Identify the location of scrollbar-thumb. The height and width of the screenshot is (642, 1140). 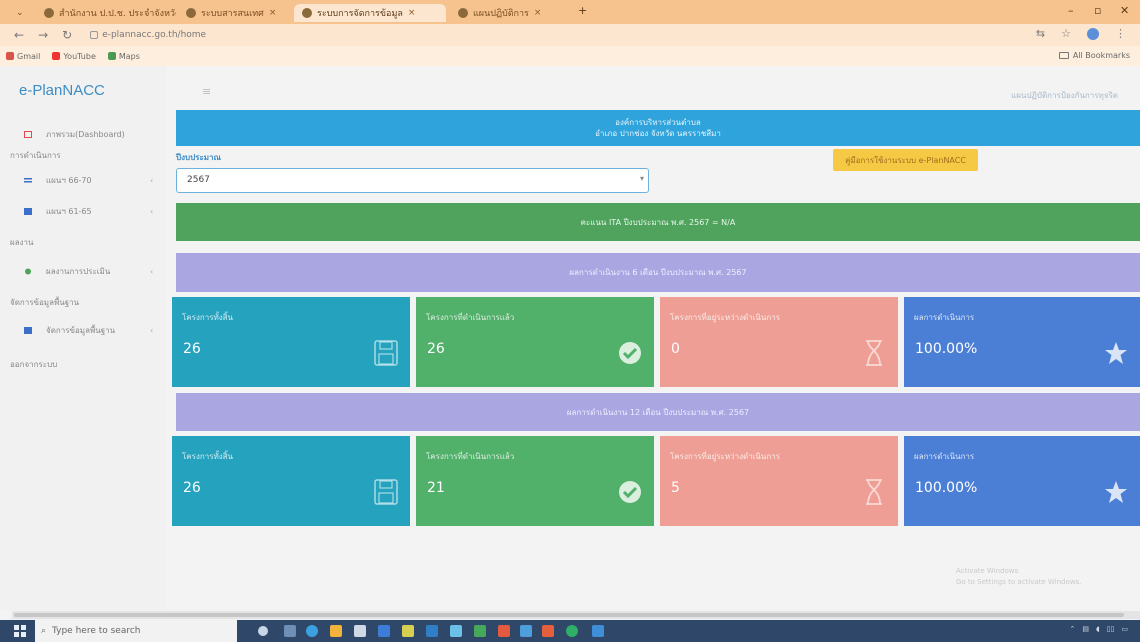
(569, 615).